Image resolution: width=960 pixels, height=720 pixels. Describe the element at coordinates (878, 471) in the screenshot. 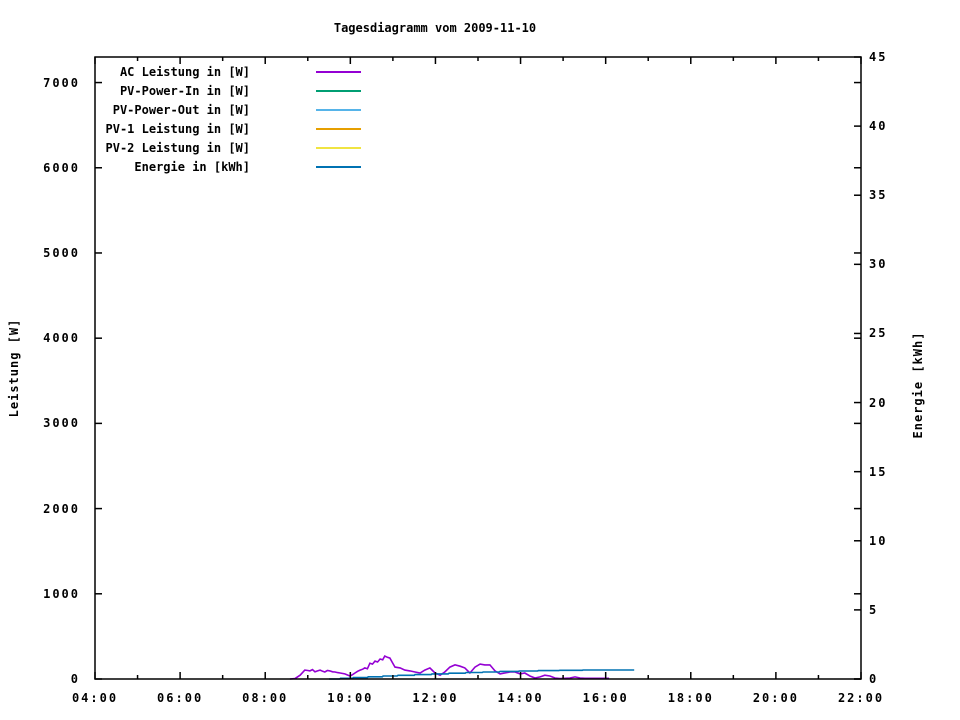

I see `y2-tick-label: 15` at that location.